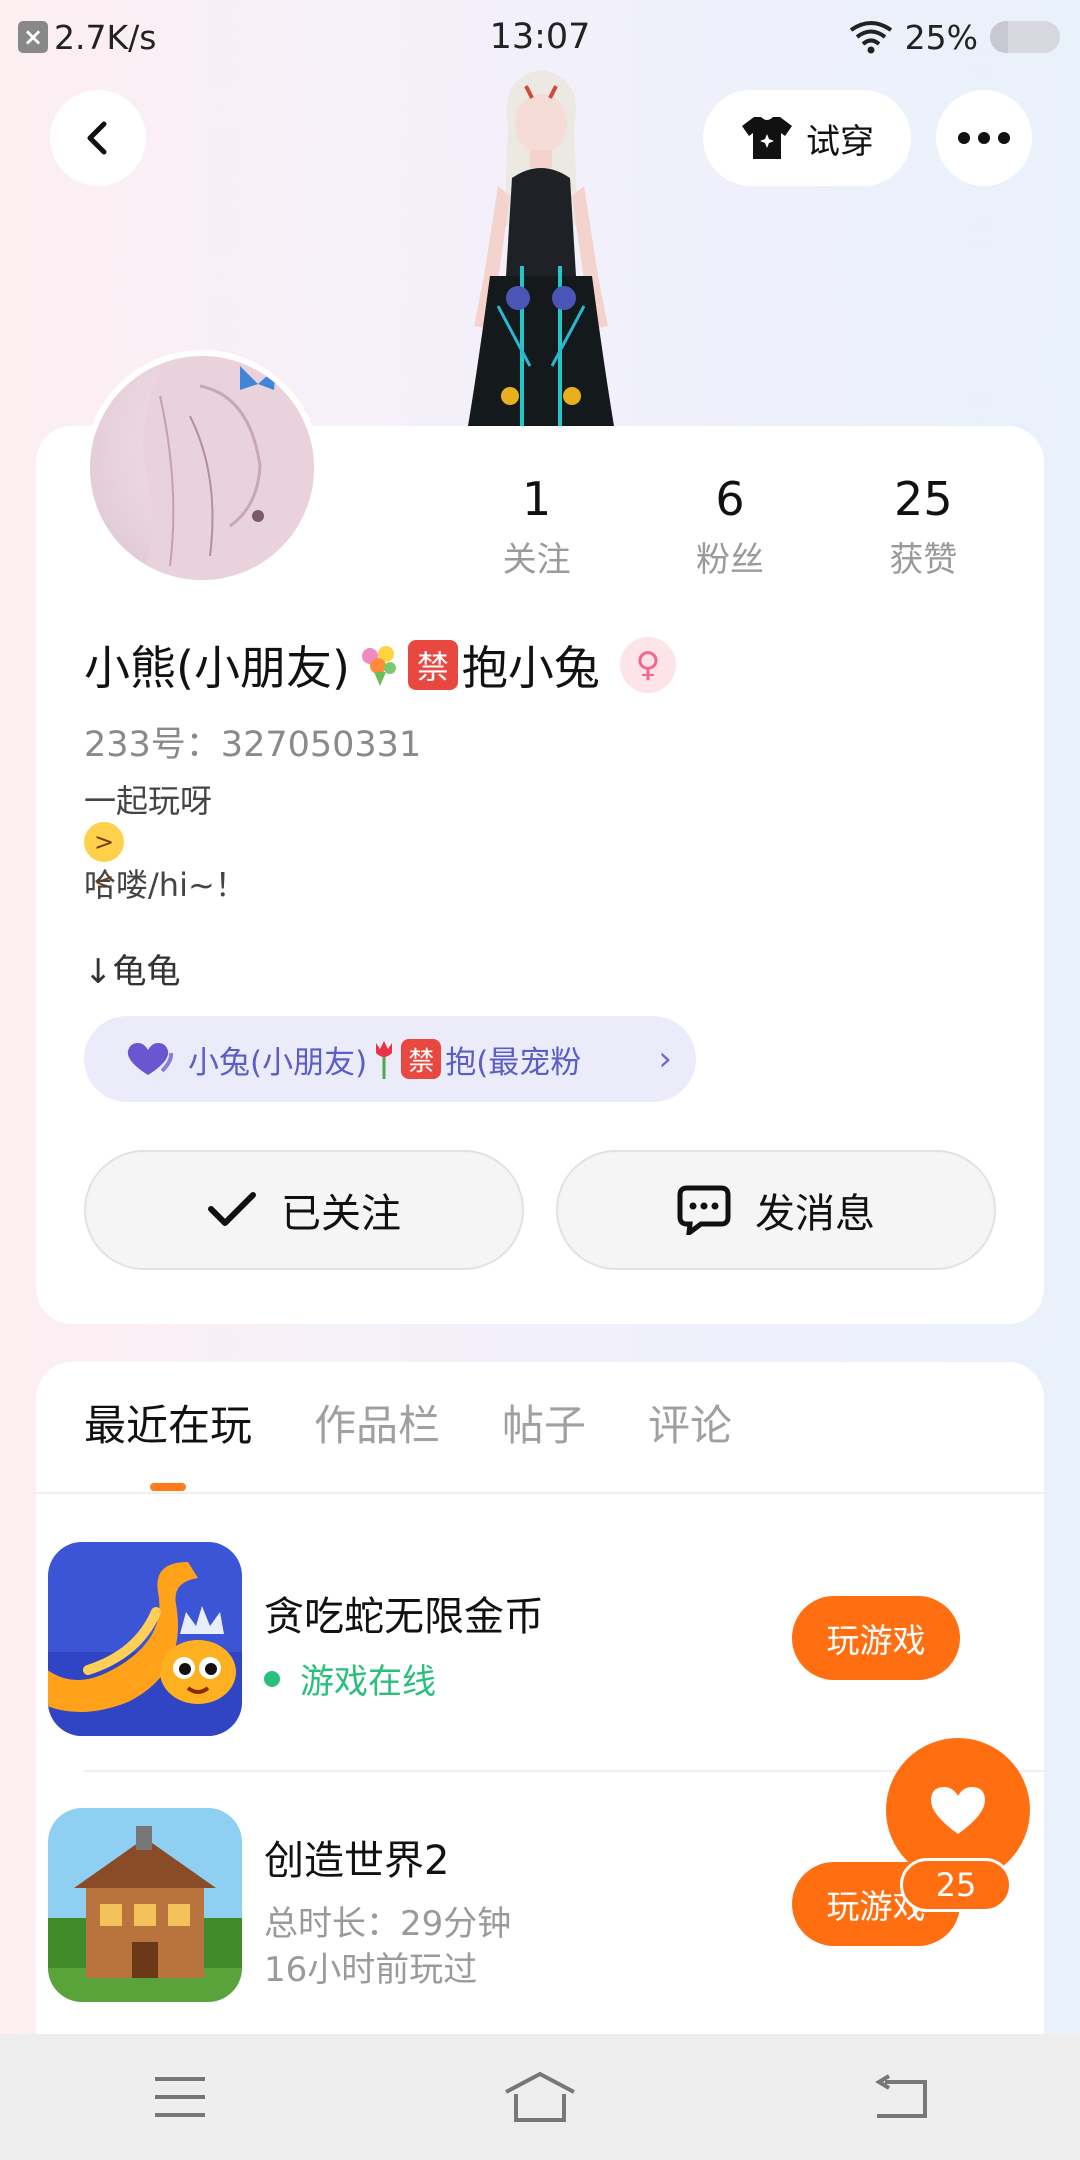 The height and width of the screenshot is (2160, 1080). What do you see at coordinates (371, 1970) in the screenshot?
I see `game-last-played: 16小时前玩过` at bounding box center [371, 1970].